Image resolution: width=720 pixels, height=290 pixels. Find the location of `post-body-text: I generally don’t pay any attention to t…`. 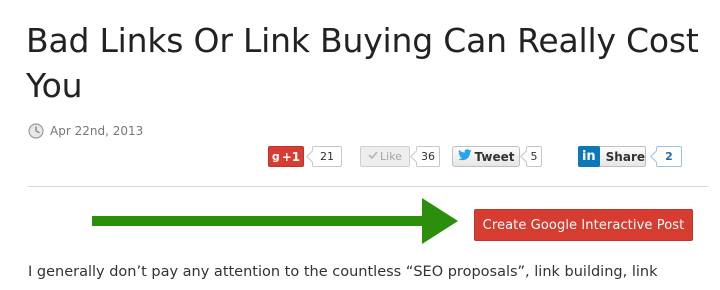

post-body-text: I generally don’t pay any attention to t… is located at coordinates (343, 272).